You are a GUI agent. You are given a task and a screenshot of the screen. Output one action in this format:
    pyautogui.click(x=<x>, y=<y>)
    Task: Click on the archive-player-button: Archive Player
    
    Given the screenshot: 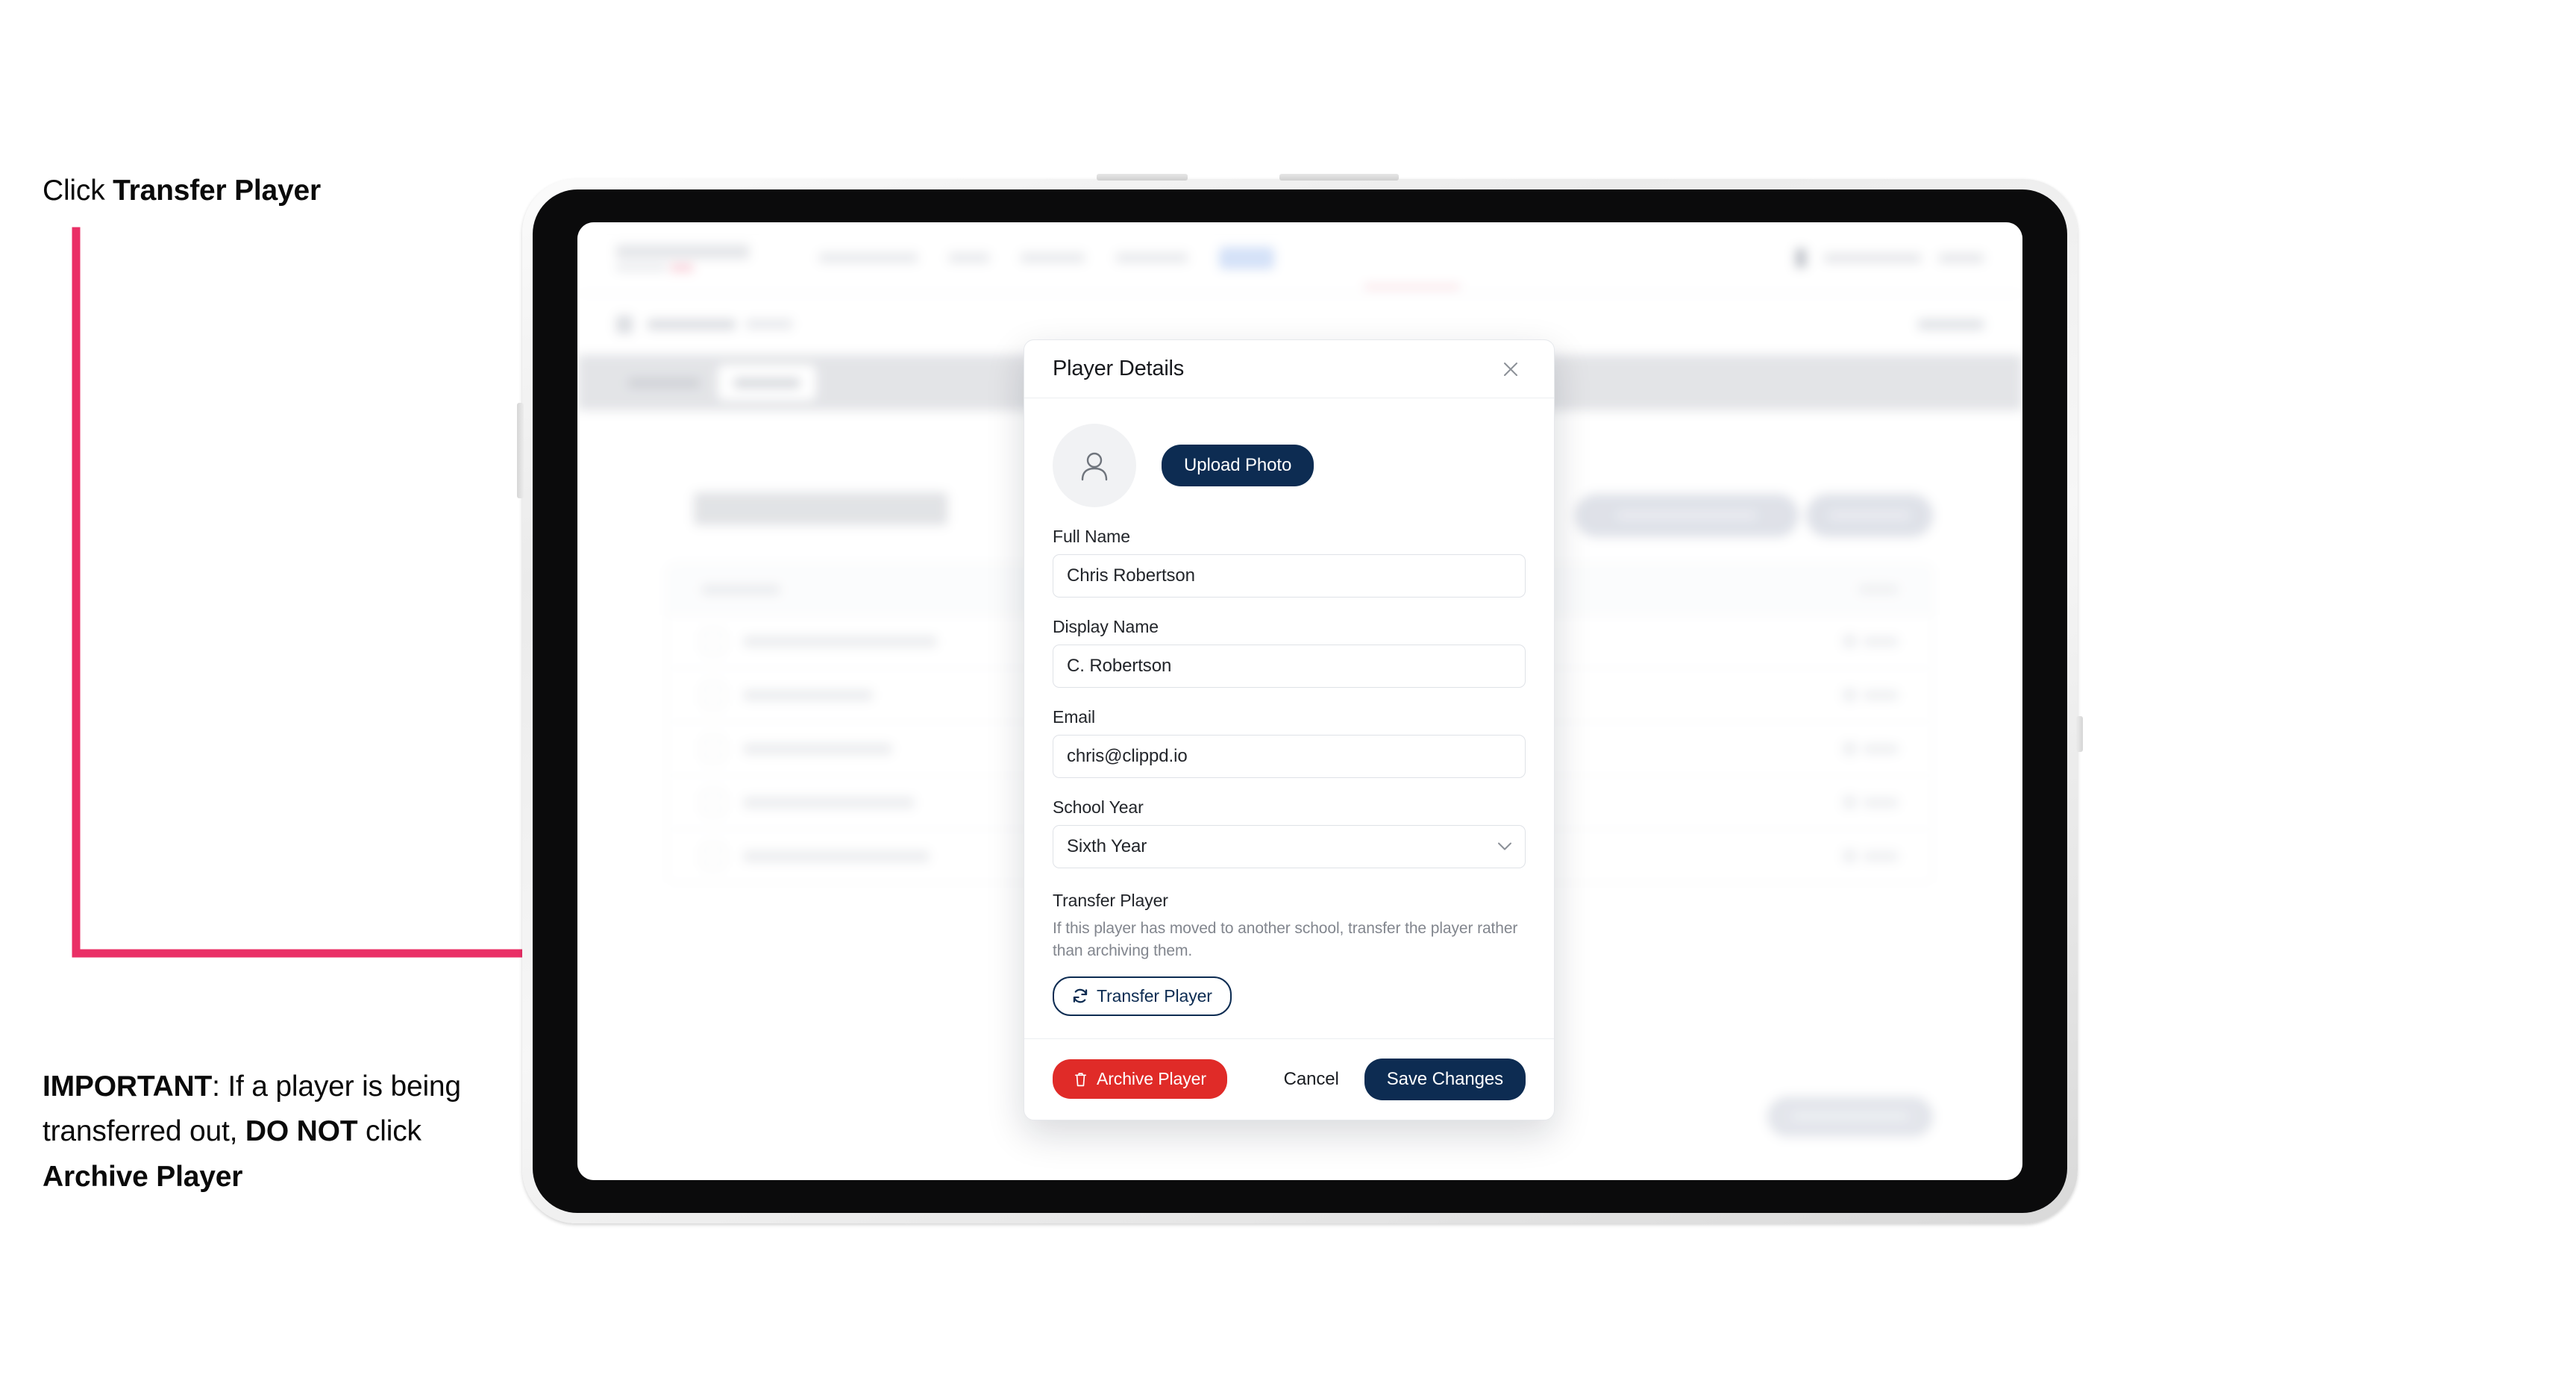 What is the action you would take?
    pyautogui.click(x=1140, y=1079)
    